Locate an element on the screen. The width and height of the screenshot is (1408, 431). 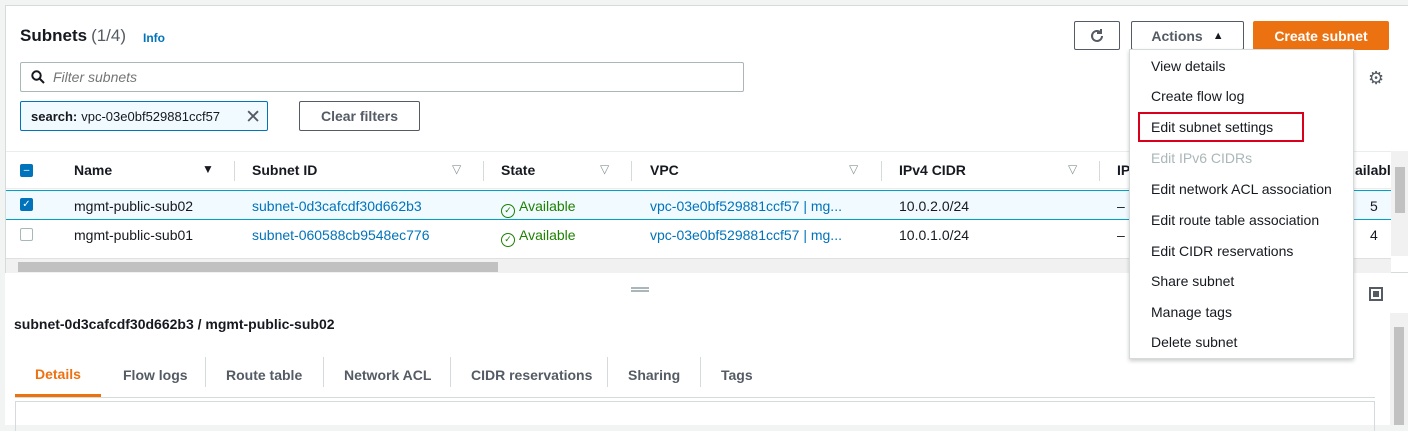
col-available: ailabl is located at coordinates (1373, 170).